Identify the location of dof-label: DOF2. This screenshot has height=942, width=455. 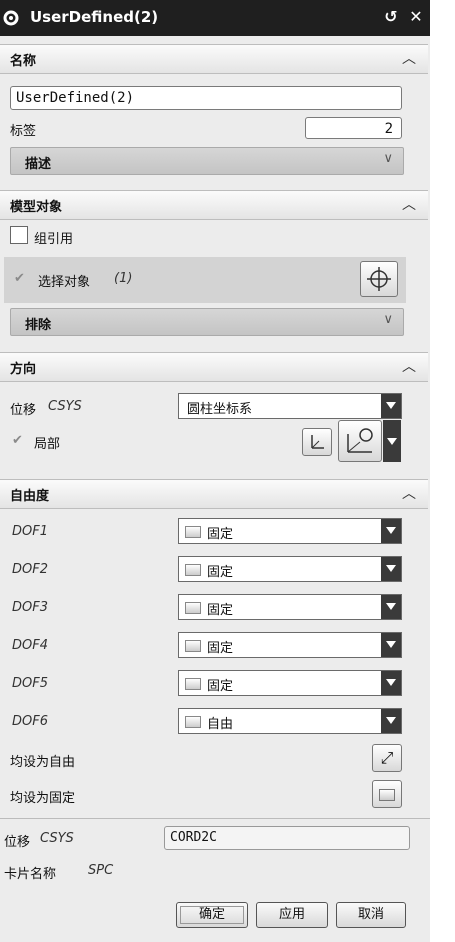
(30, 569).